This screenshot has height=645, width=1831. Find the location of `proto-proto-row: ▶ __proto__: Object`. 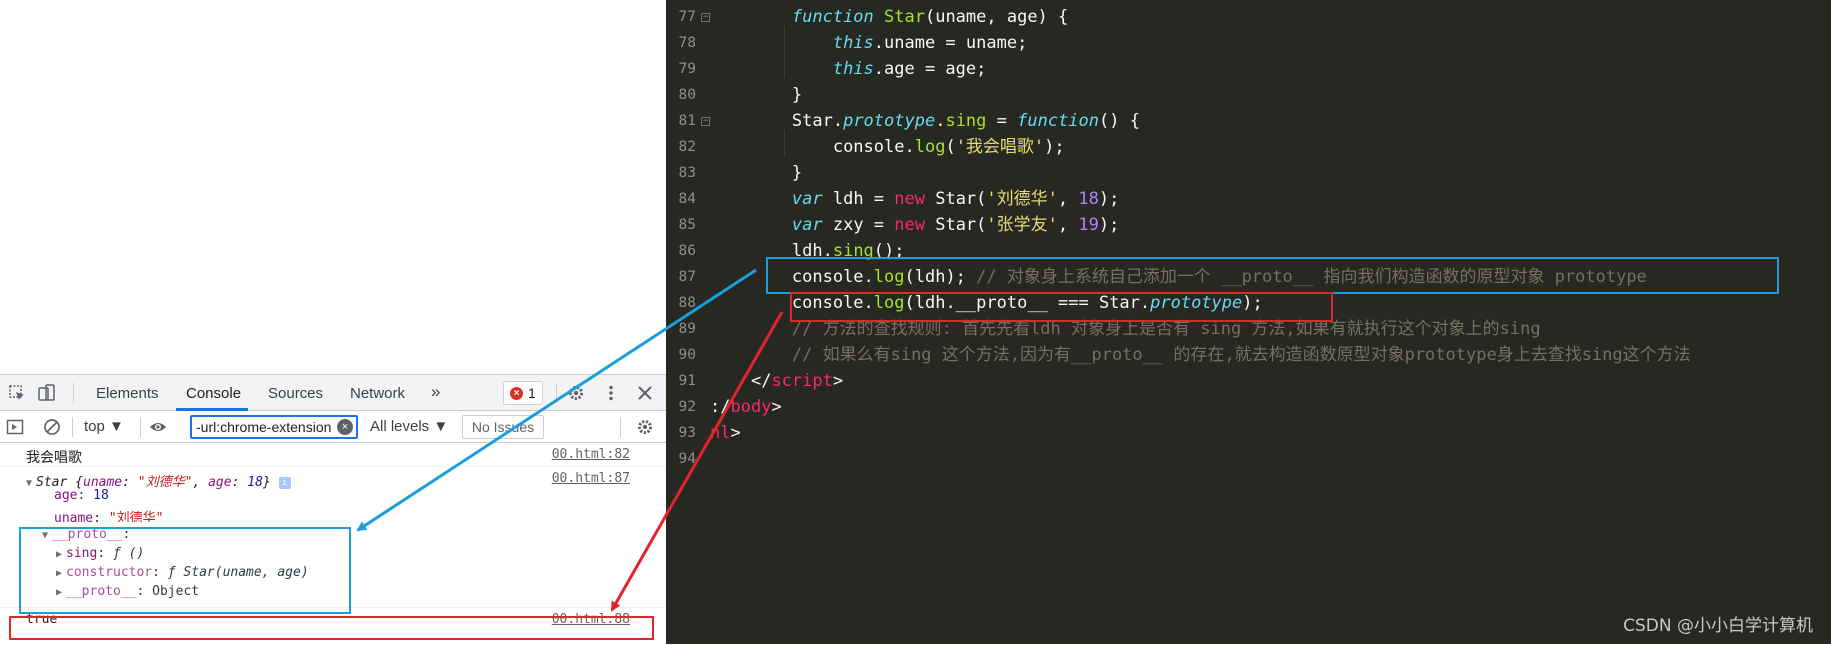

proto-proto-row: ▶ __proto__: Object is located at coordinates (333, 593).